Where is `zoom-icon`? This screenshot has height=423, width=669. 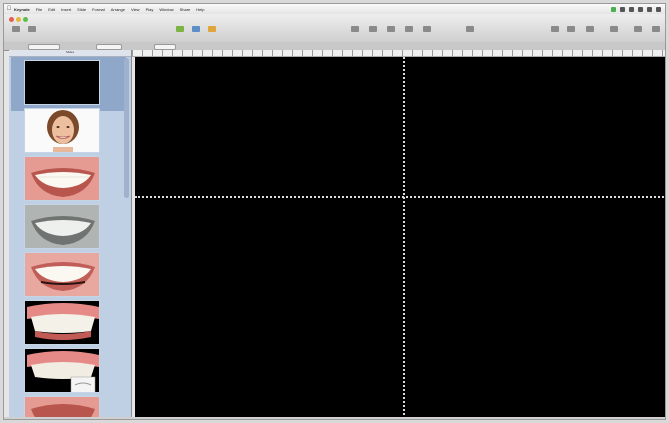
zoom-icon is located at coordinates (32, 29).